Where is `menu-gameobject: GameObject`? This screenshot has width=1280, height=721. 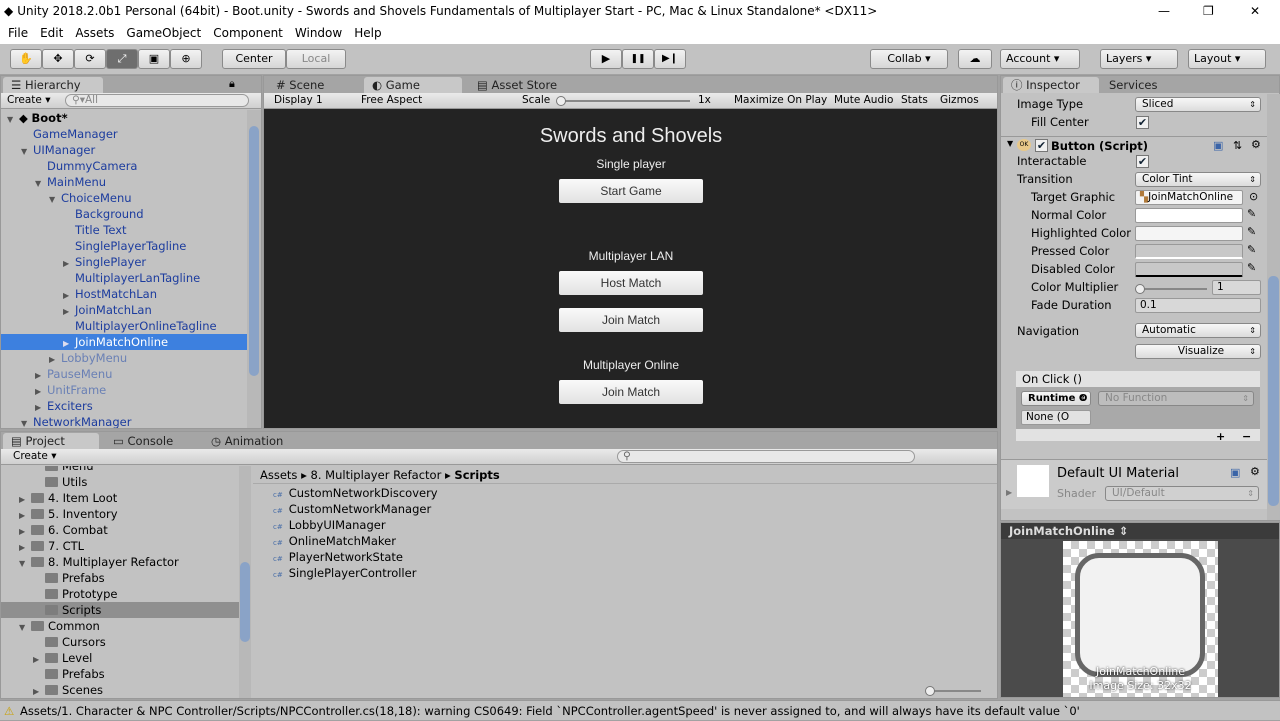 menu-gameobject: GameObject is located at coordinates (163, 33).